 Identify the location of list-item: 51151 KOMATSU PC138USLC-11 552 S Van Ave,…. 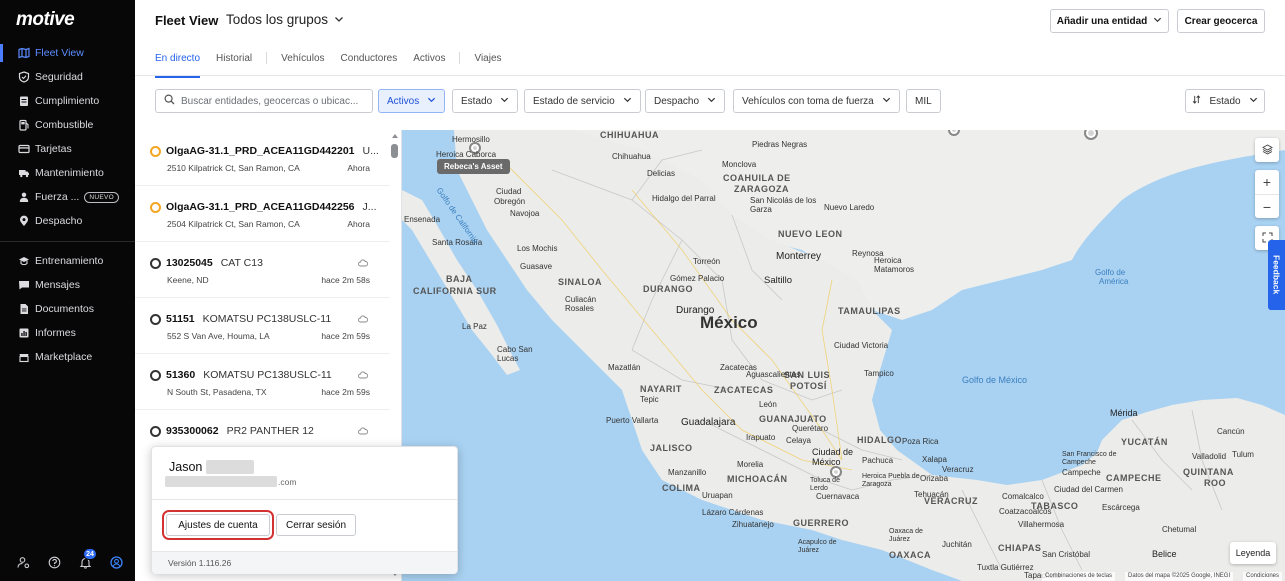
(262, 326).